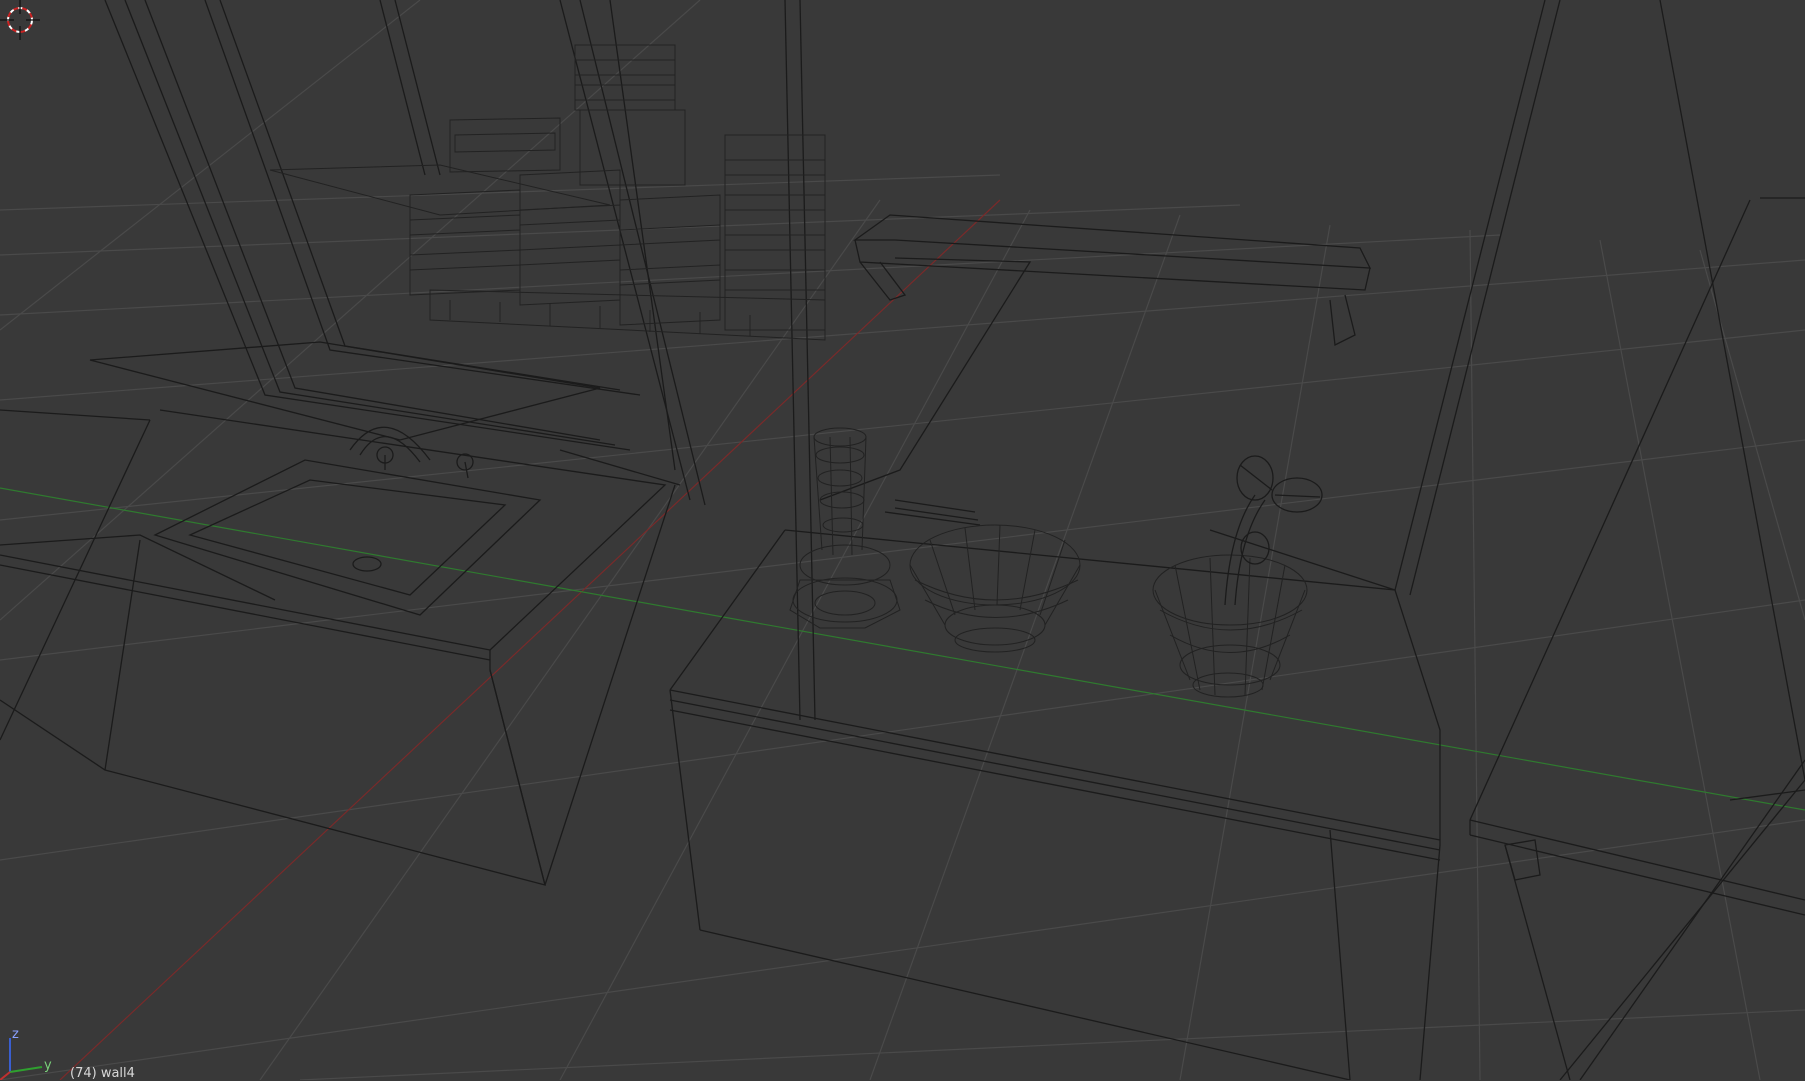 The height and width of the screenshot is (1081, 1805). Describe the element at coordinates (1230, 626) in the screenshot. I see `plant-pot` at that location.